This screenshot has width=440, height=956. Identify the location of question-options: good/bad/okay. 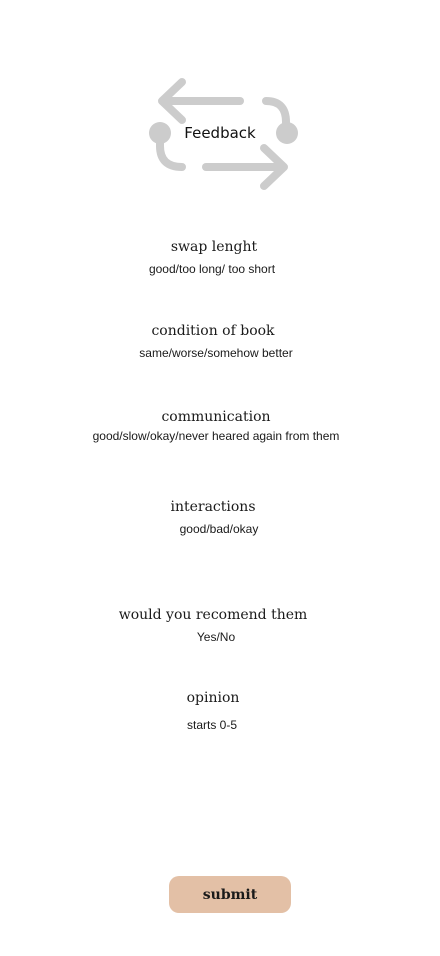
(220, 529).